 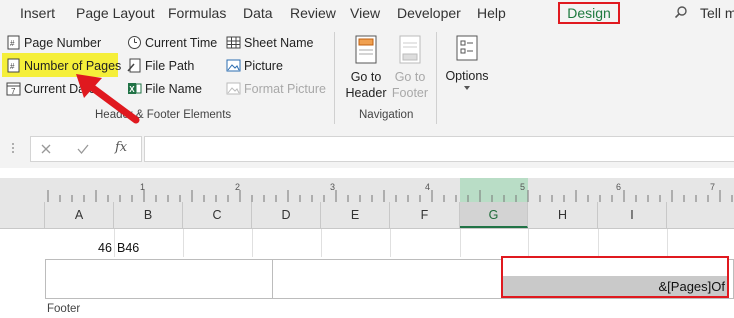 I want to click on corner-spacer, so click(x=22, y=215).